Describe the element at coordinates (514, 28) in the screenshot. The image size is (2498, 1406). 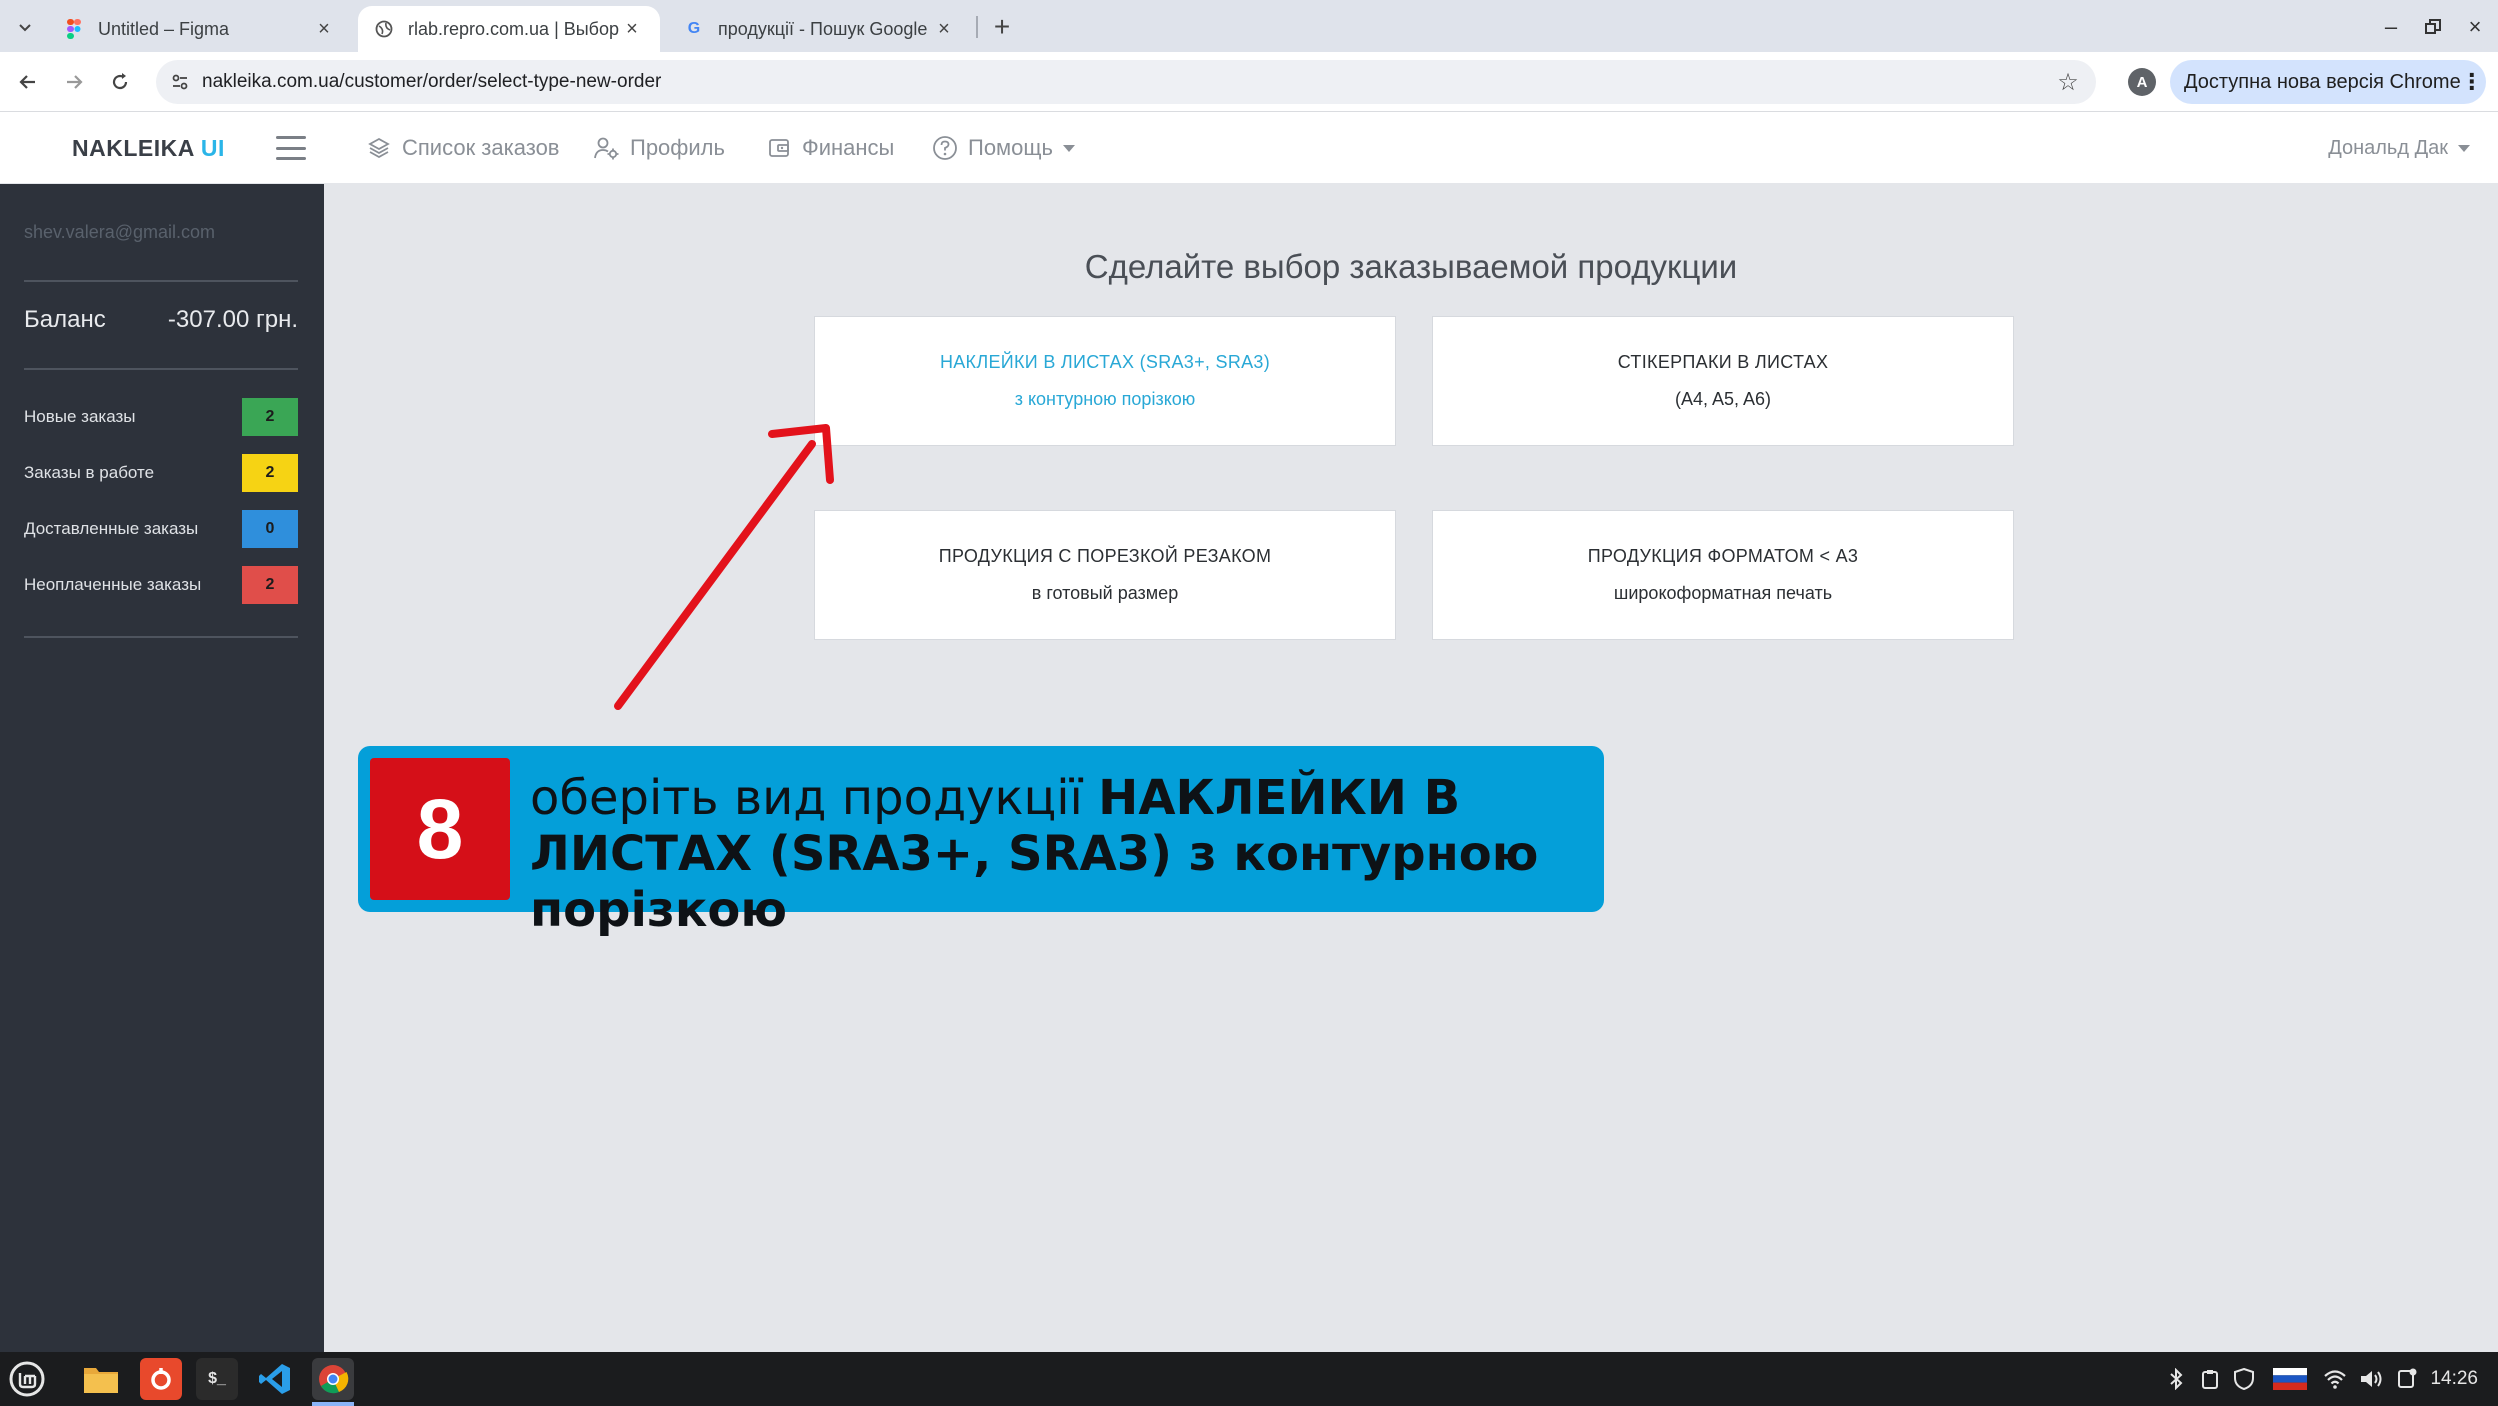
I see `tab-title: rlab.repro.com.ua | Выбор т` at that location.